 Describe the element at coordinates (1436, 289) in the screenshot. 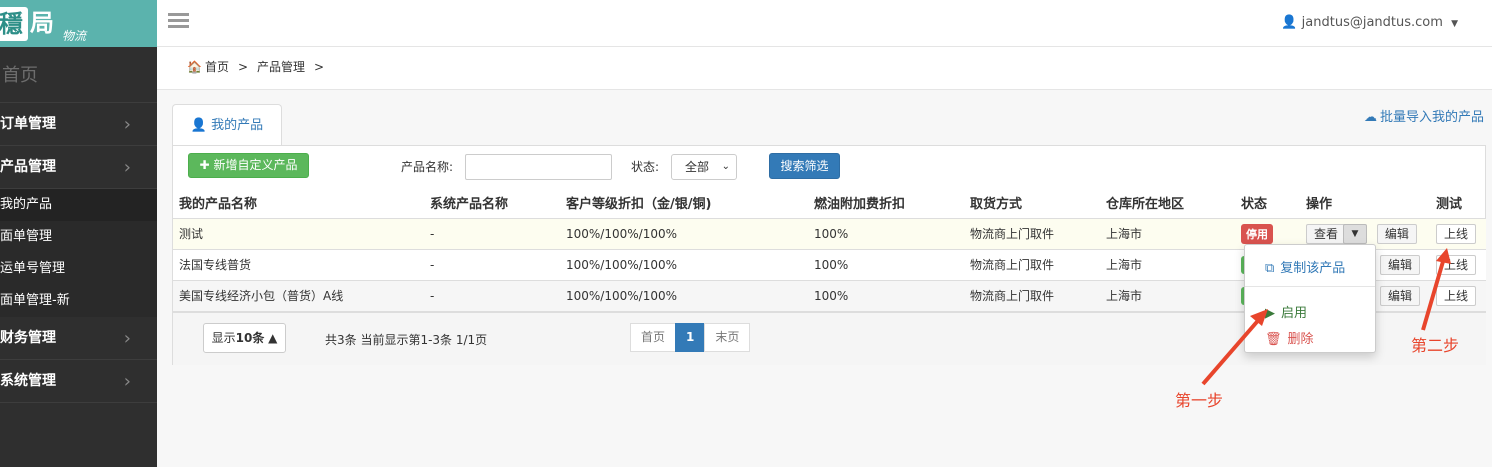

I see `arrow-step2` at that location.